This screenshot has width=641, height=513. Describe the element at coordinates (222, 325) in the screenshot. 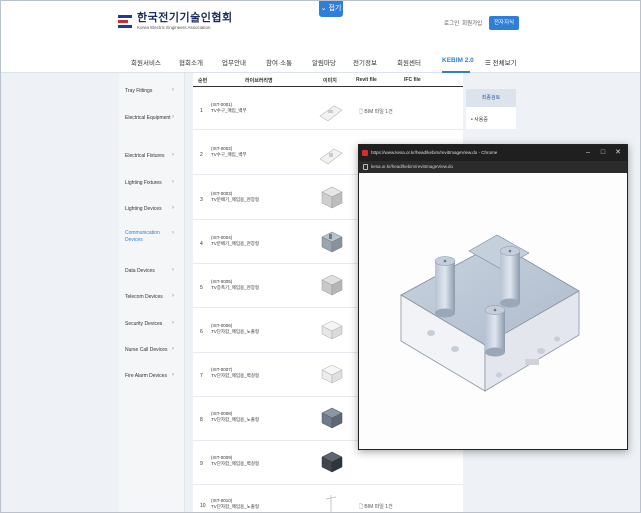

I see `row-code: (IST-0006)` at that location.